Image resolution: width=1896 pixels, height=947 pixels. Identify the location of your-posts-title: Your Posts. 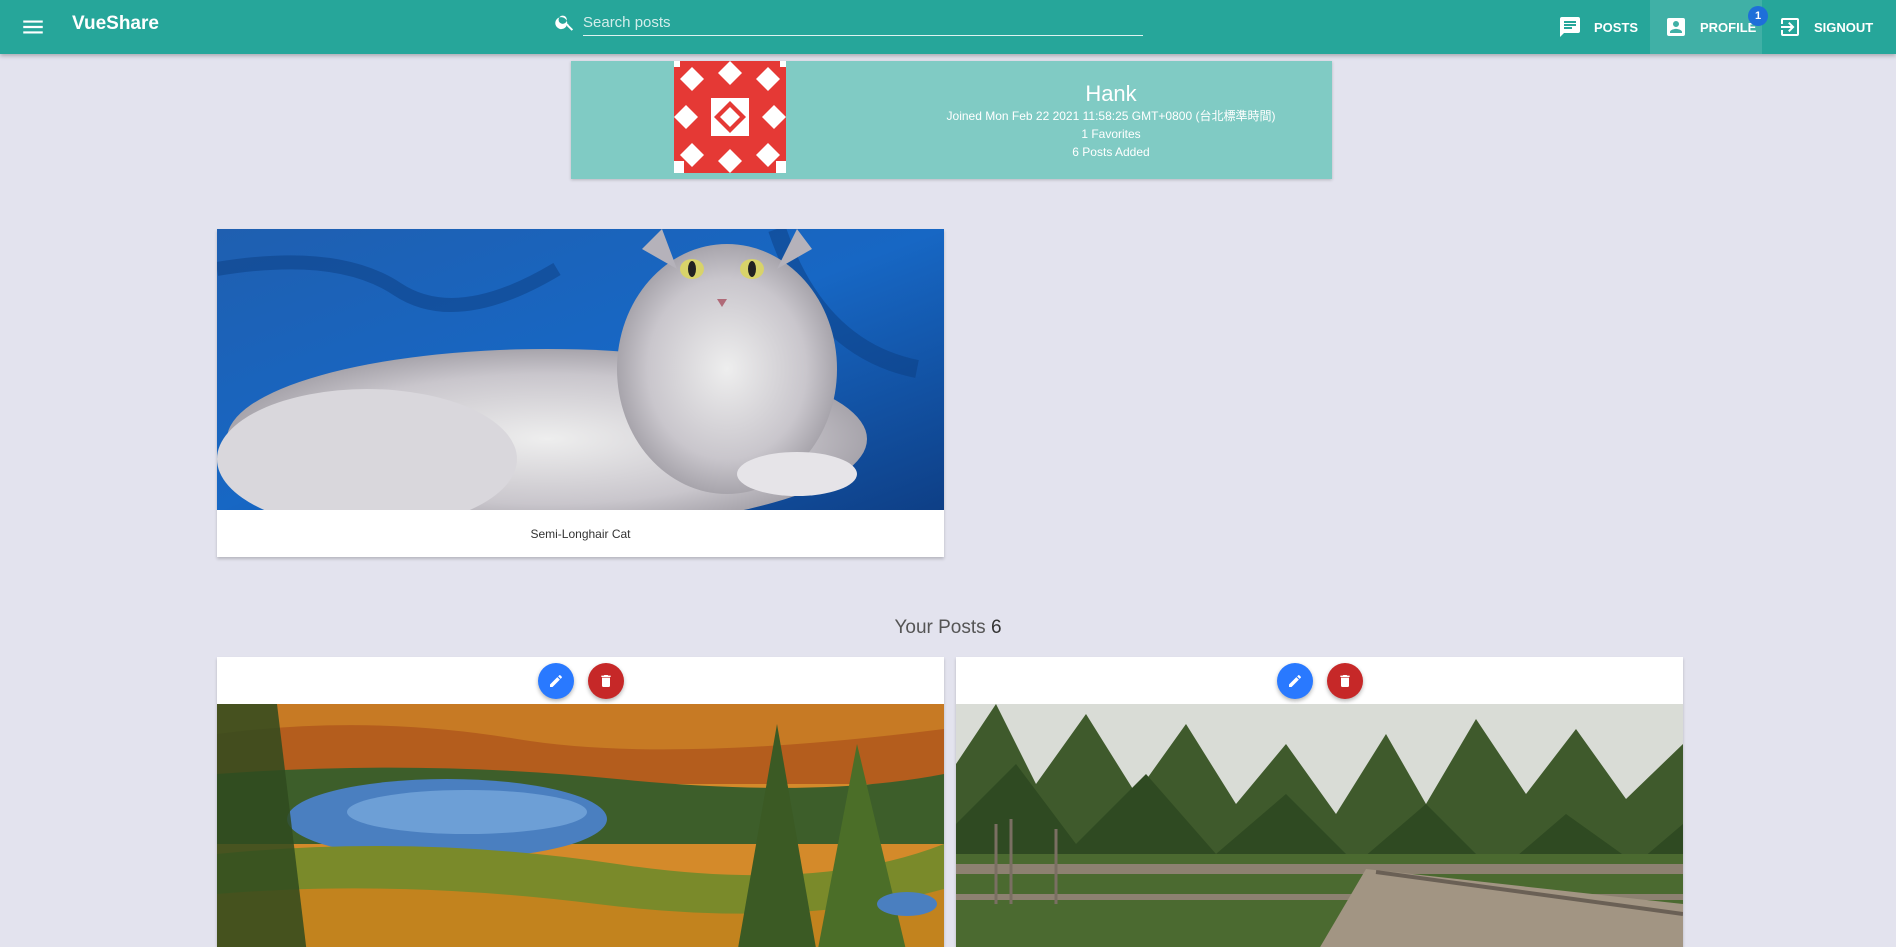
(940, 627).